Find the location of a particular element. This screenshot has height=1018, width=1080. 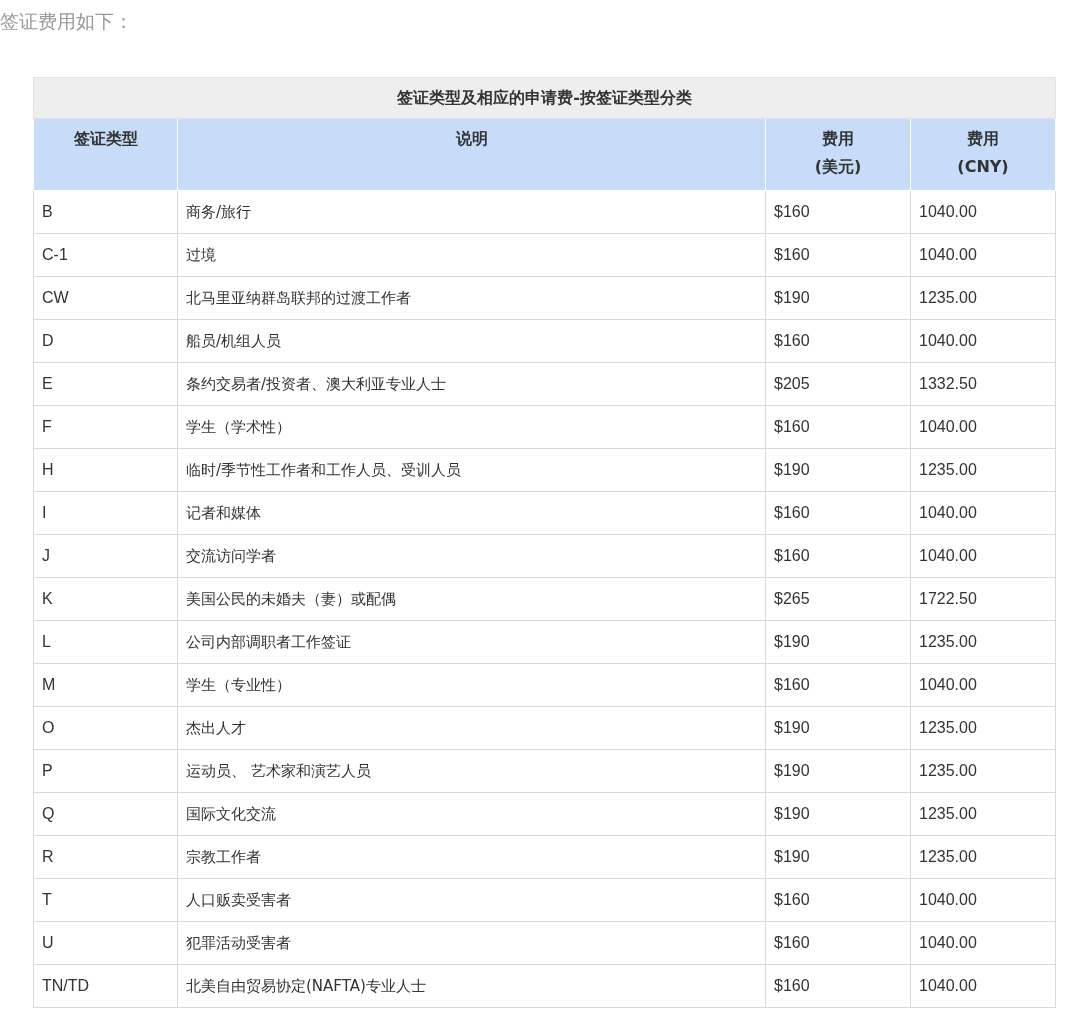

table-cell: K is located at coordinates (105, 599).